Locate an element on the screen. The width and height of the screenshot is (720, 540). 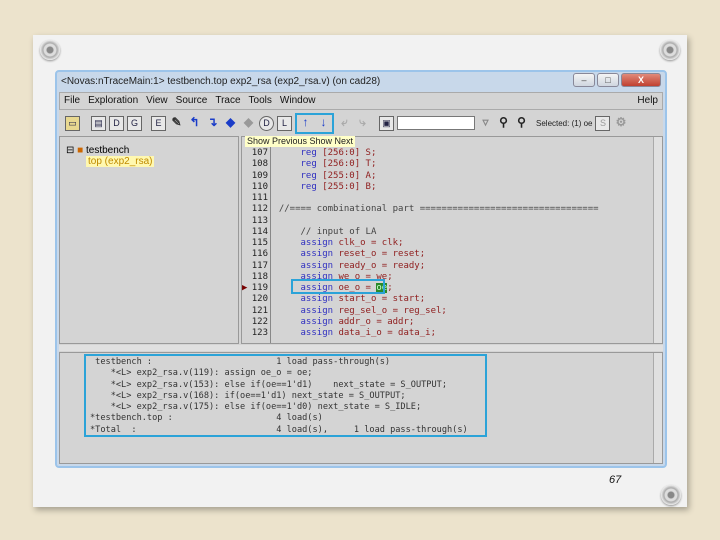
code-line: 121 assign reg_sel_o = reg_sel; is located at coordinates (344, 311).